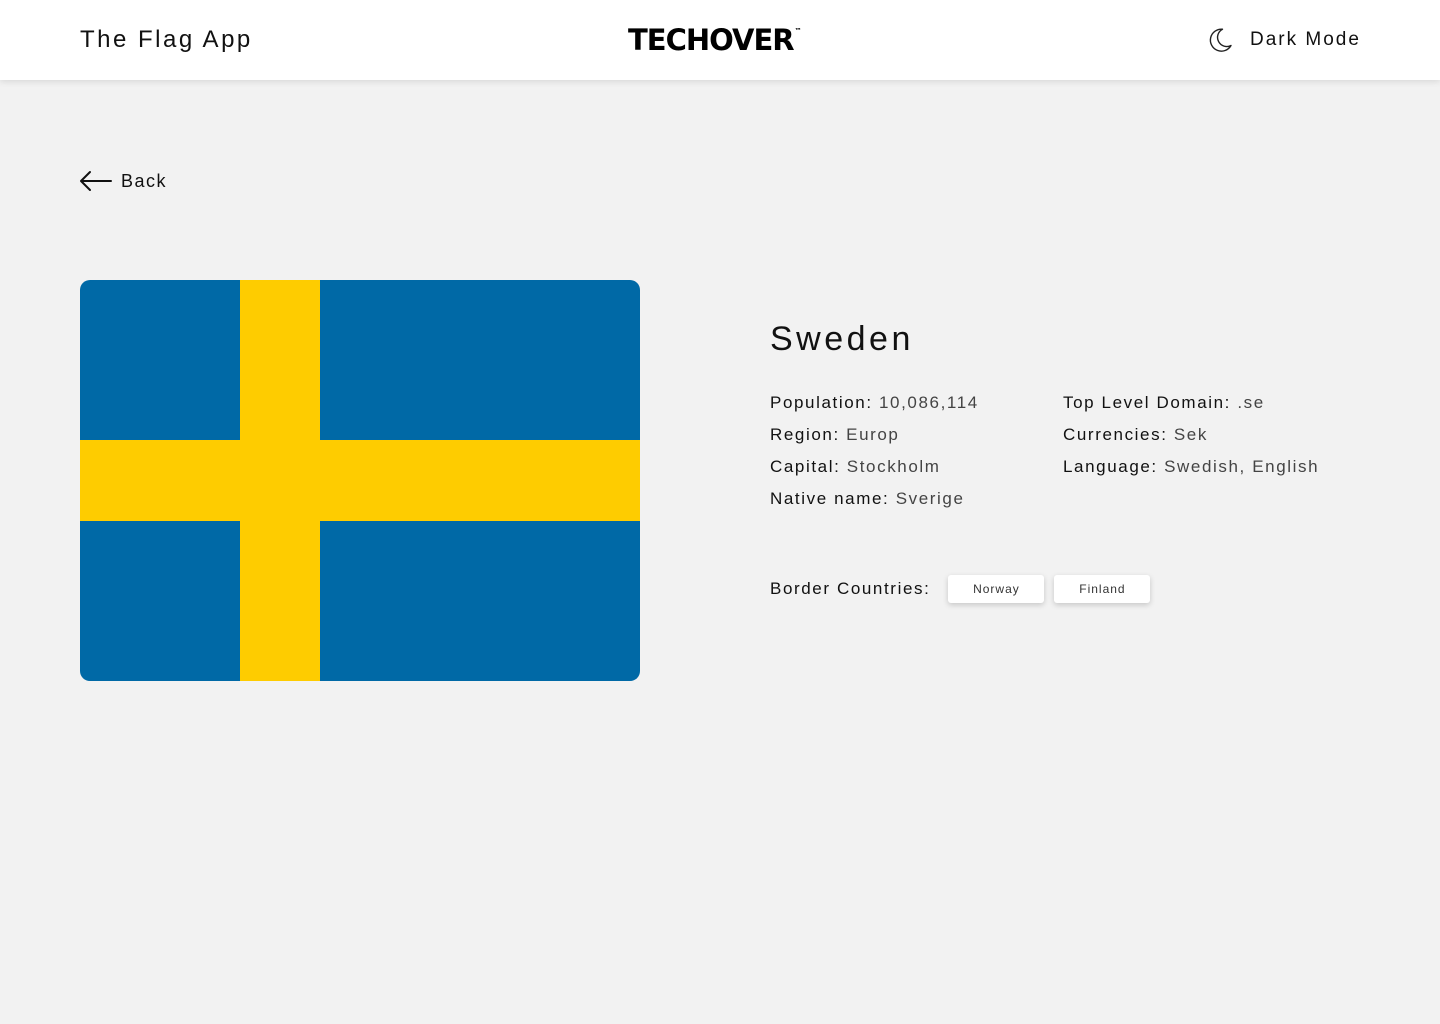 The image size is (1440, 1024). Describe the element at coordinates (1115, 434) in the screenshot. I see `detail-key: Currencies:` at that location.